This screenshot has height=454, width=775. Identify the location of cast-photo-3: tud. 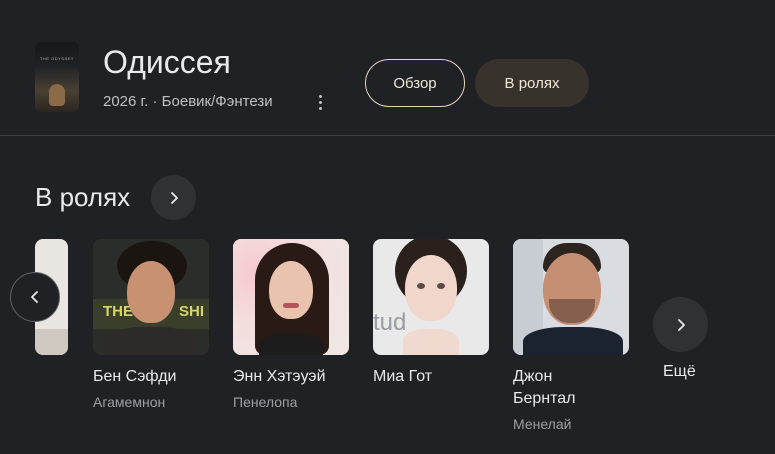
(431, 297).